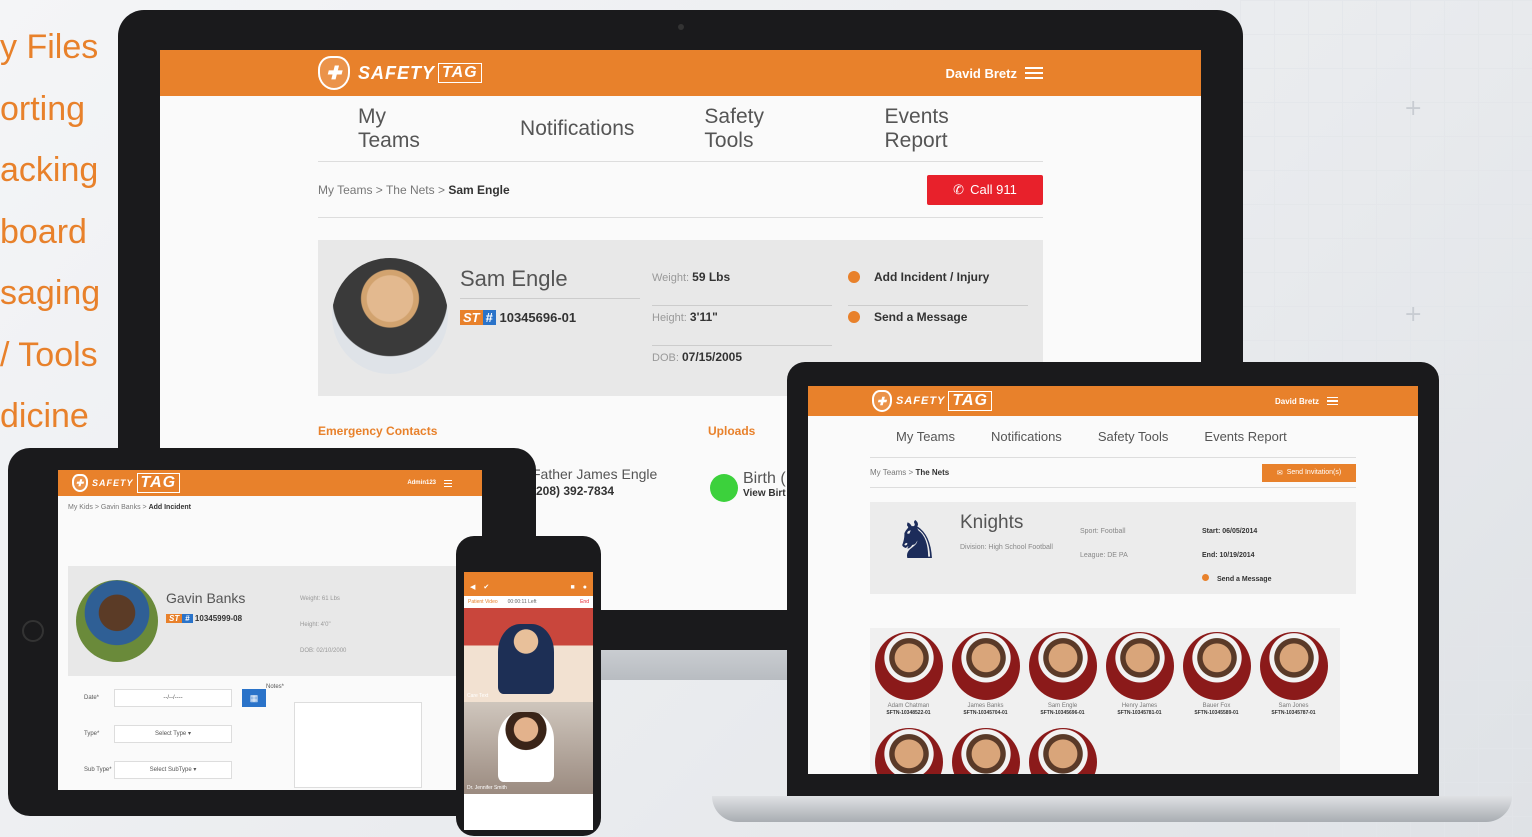 This screenshot has width=1532, height=837. Describe the element at coordinates (429, 483) in the screenshot. I see `user-menu: Admin123` at that location.